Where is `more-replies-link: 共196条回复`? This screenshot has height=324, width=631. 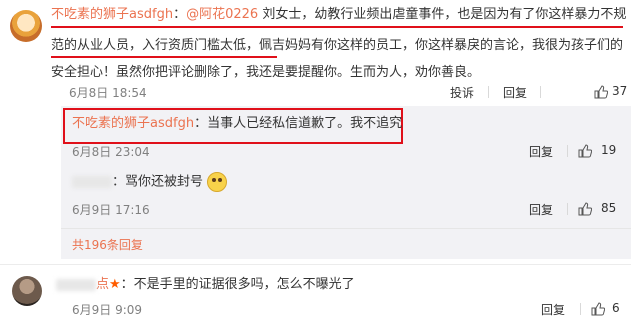
more-replies-link: 共196条回复 is located at coordinates (107, 244).